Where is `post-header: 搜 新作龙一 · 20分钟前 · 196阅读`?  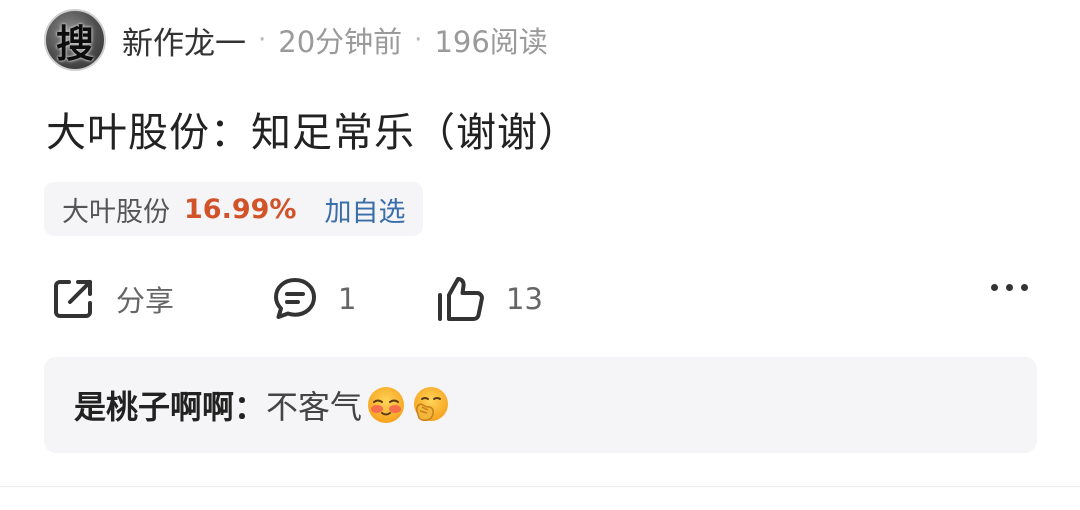 post-header: 搜 新作龙一 · 20分钟前 · 196阅读 is located at coordinates (296, 40).